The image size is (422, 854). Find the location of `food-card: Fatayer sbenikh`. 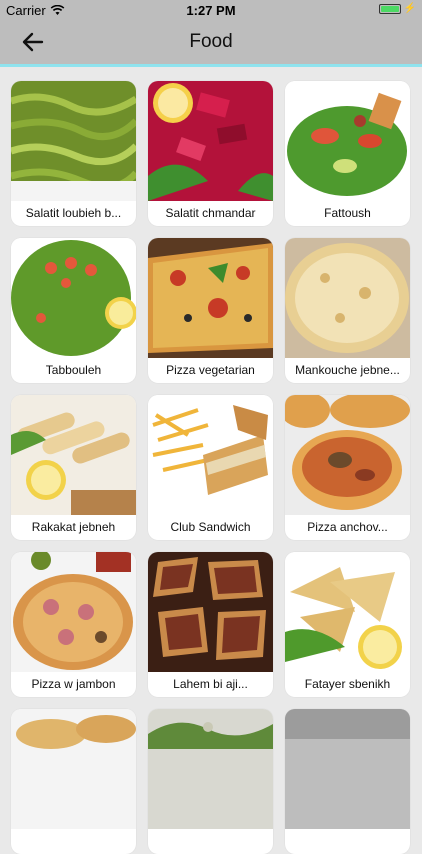

food-card: Fatayer sbenikh is located at coordinates (347, 624).